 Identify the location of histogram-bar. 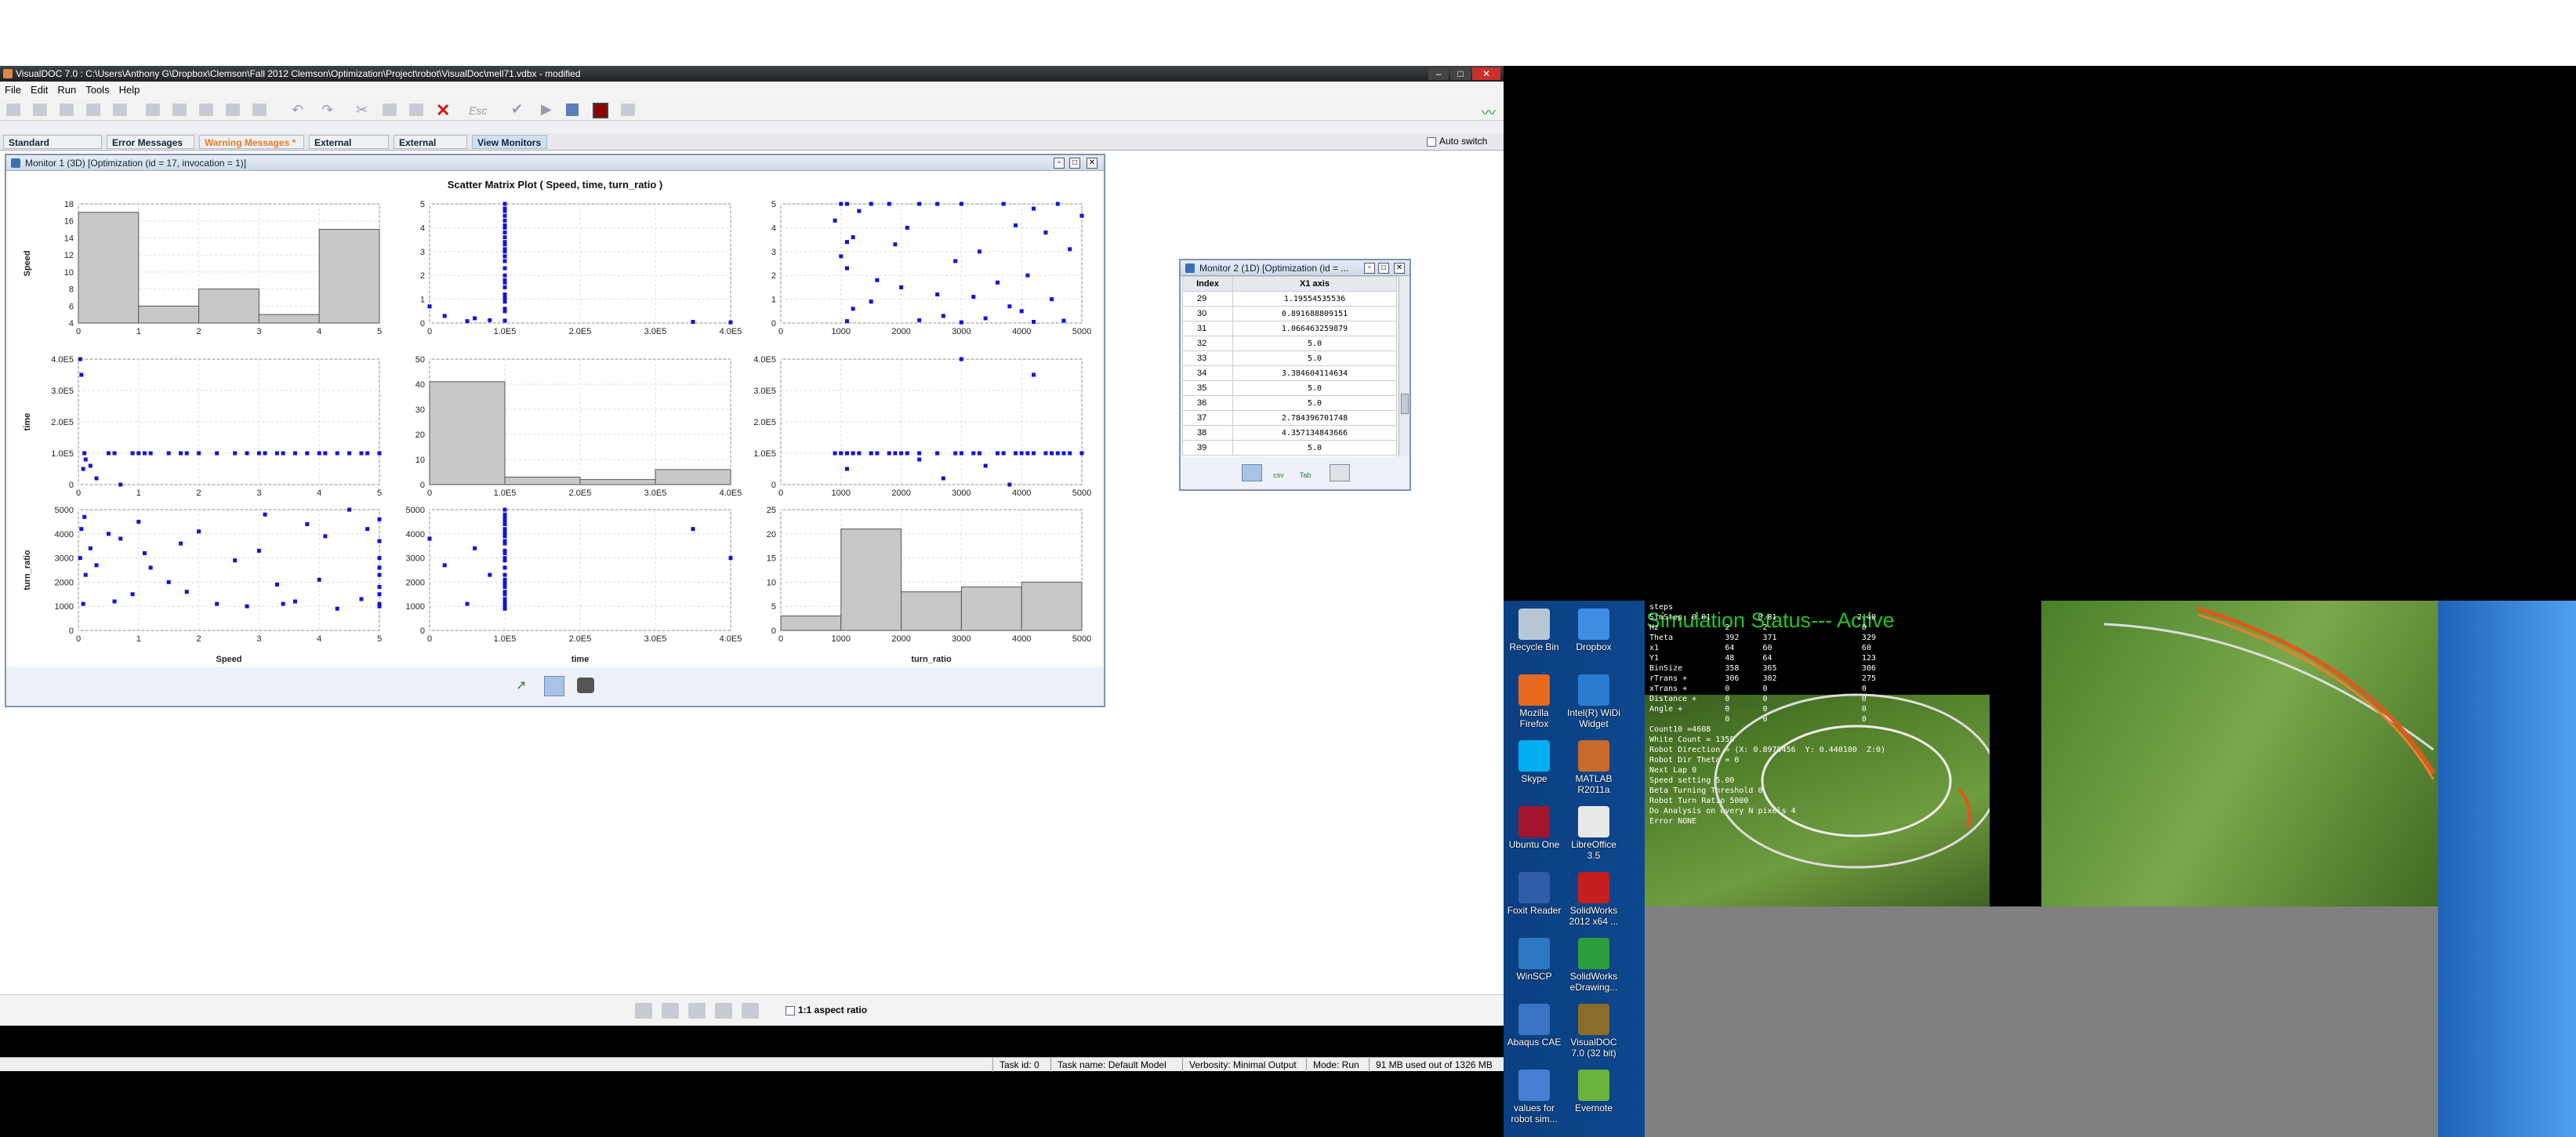
(169, 314).